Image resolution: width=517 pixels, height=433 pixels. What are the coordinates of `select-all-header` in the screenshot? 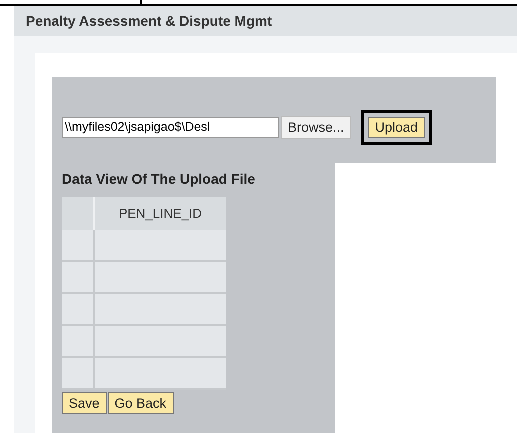 It's located at (78, 213).